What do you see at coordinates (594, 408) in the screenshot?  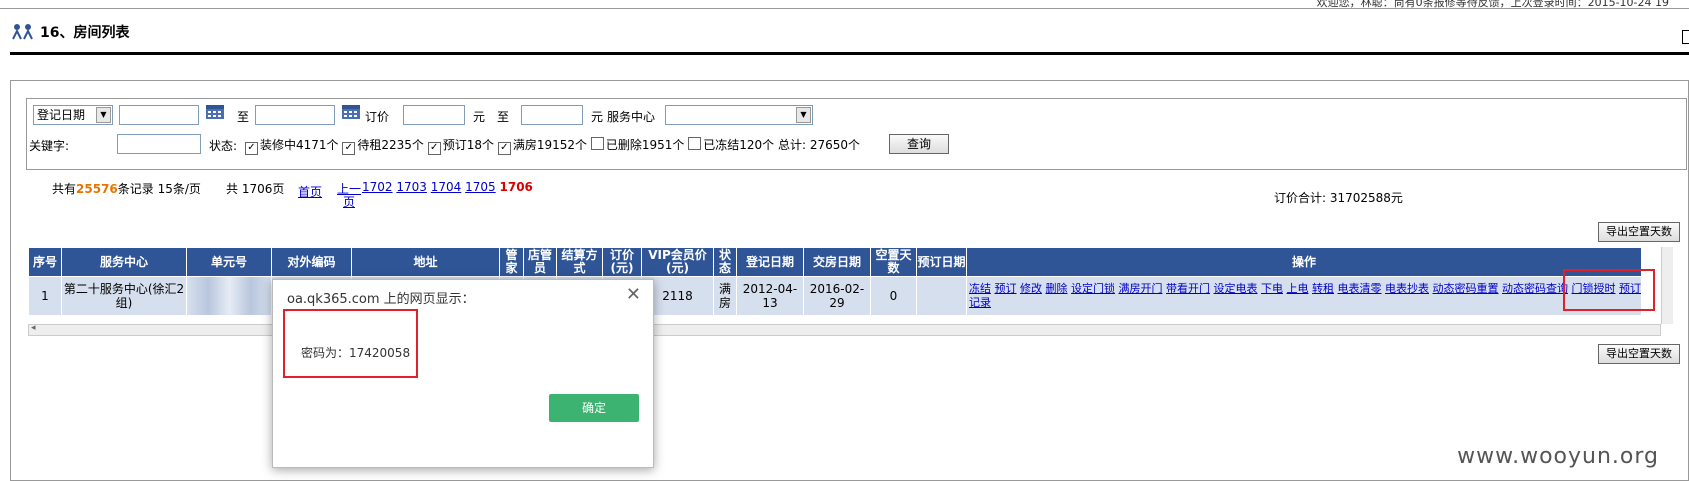 I see `ok-button: 确定` at bounding box center [594, 408].